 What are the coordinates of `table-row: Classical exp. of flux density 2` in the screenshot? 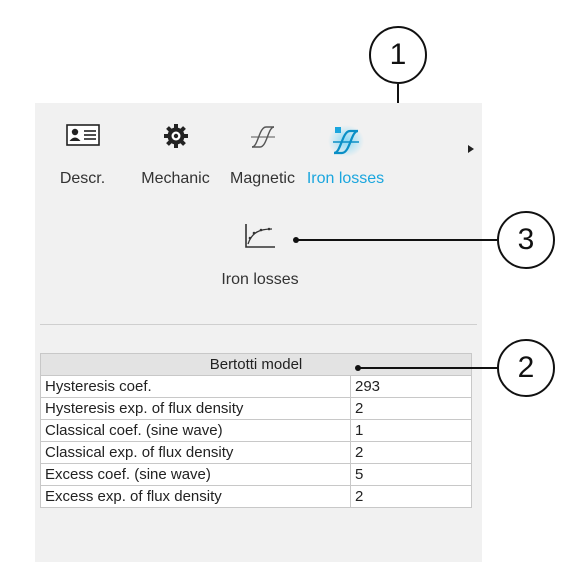 It's located at (256, 452).